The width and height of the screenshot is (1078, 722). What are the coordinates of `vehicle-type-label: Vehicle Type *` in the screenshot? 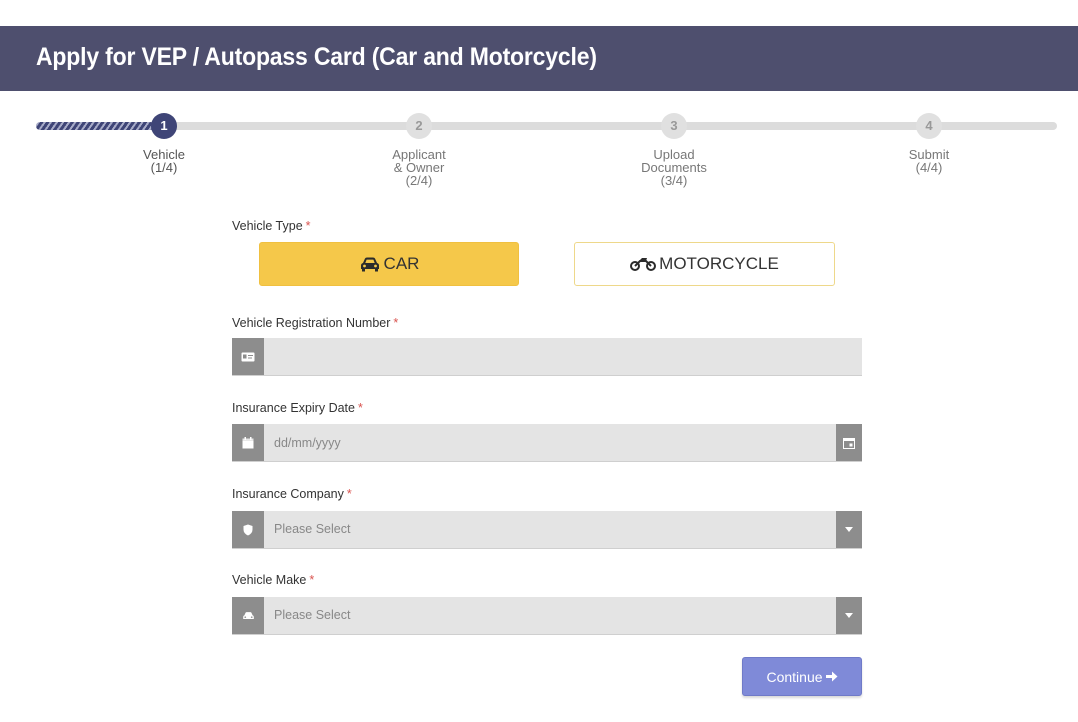 It's located at (271, 226).